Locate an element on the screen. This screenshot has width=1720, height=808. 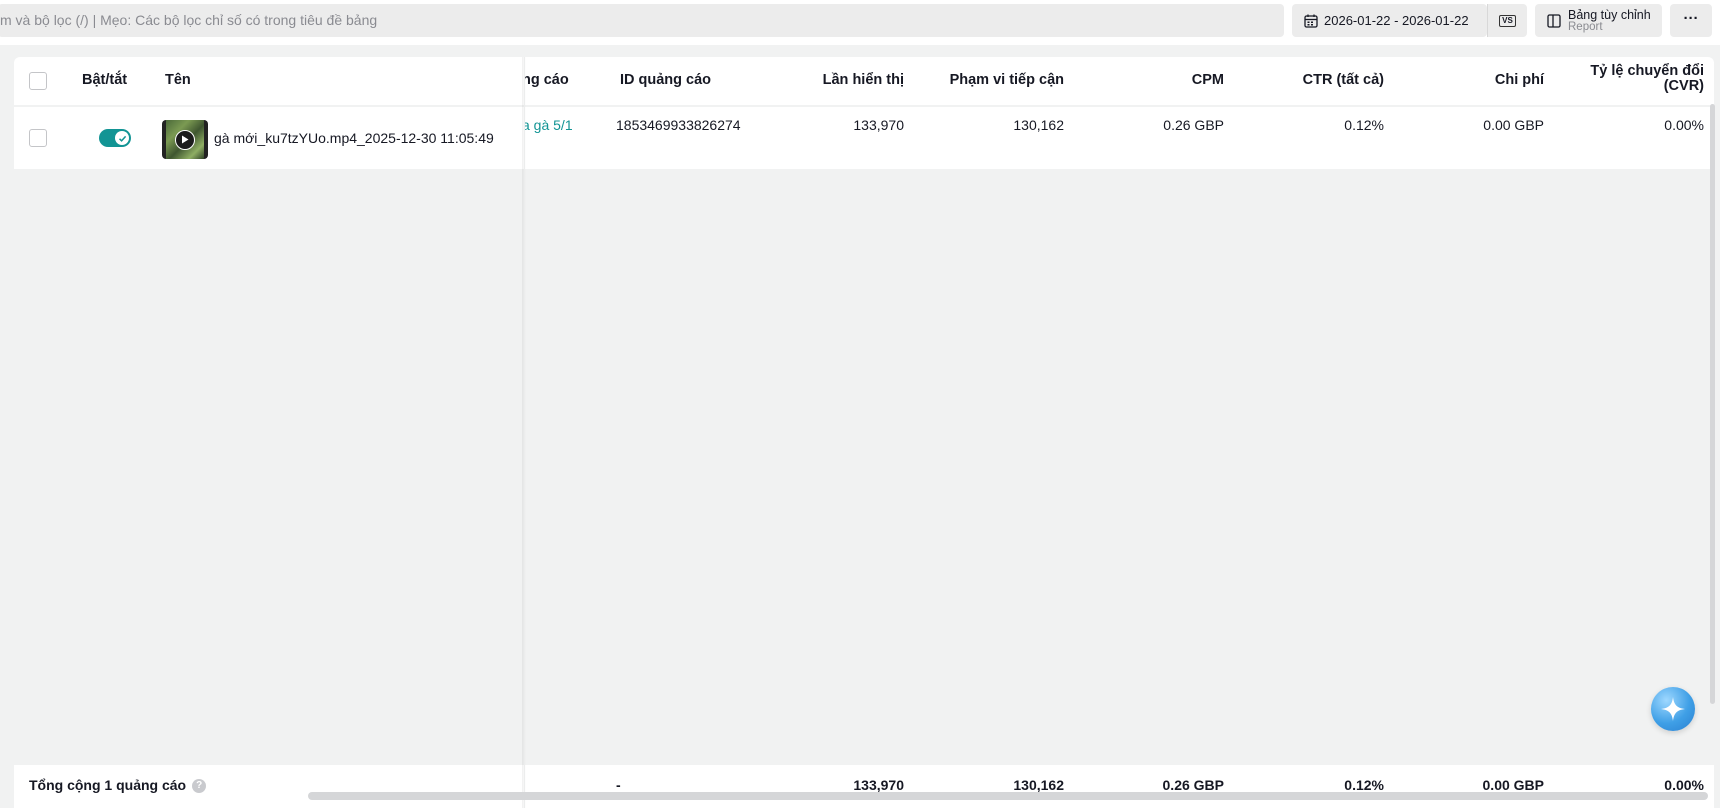
sparkle-icon is located at coordinates (1673, 709).